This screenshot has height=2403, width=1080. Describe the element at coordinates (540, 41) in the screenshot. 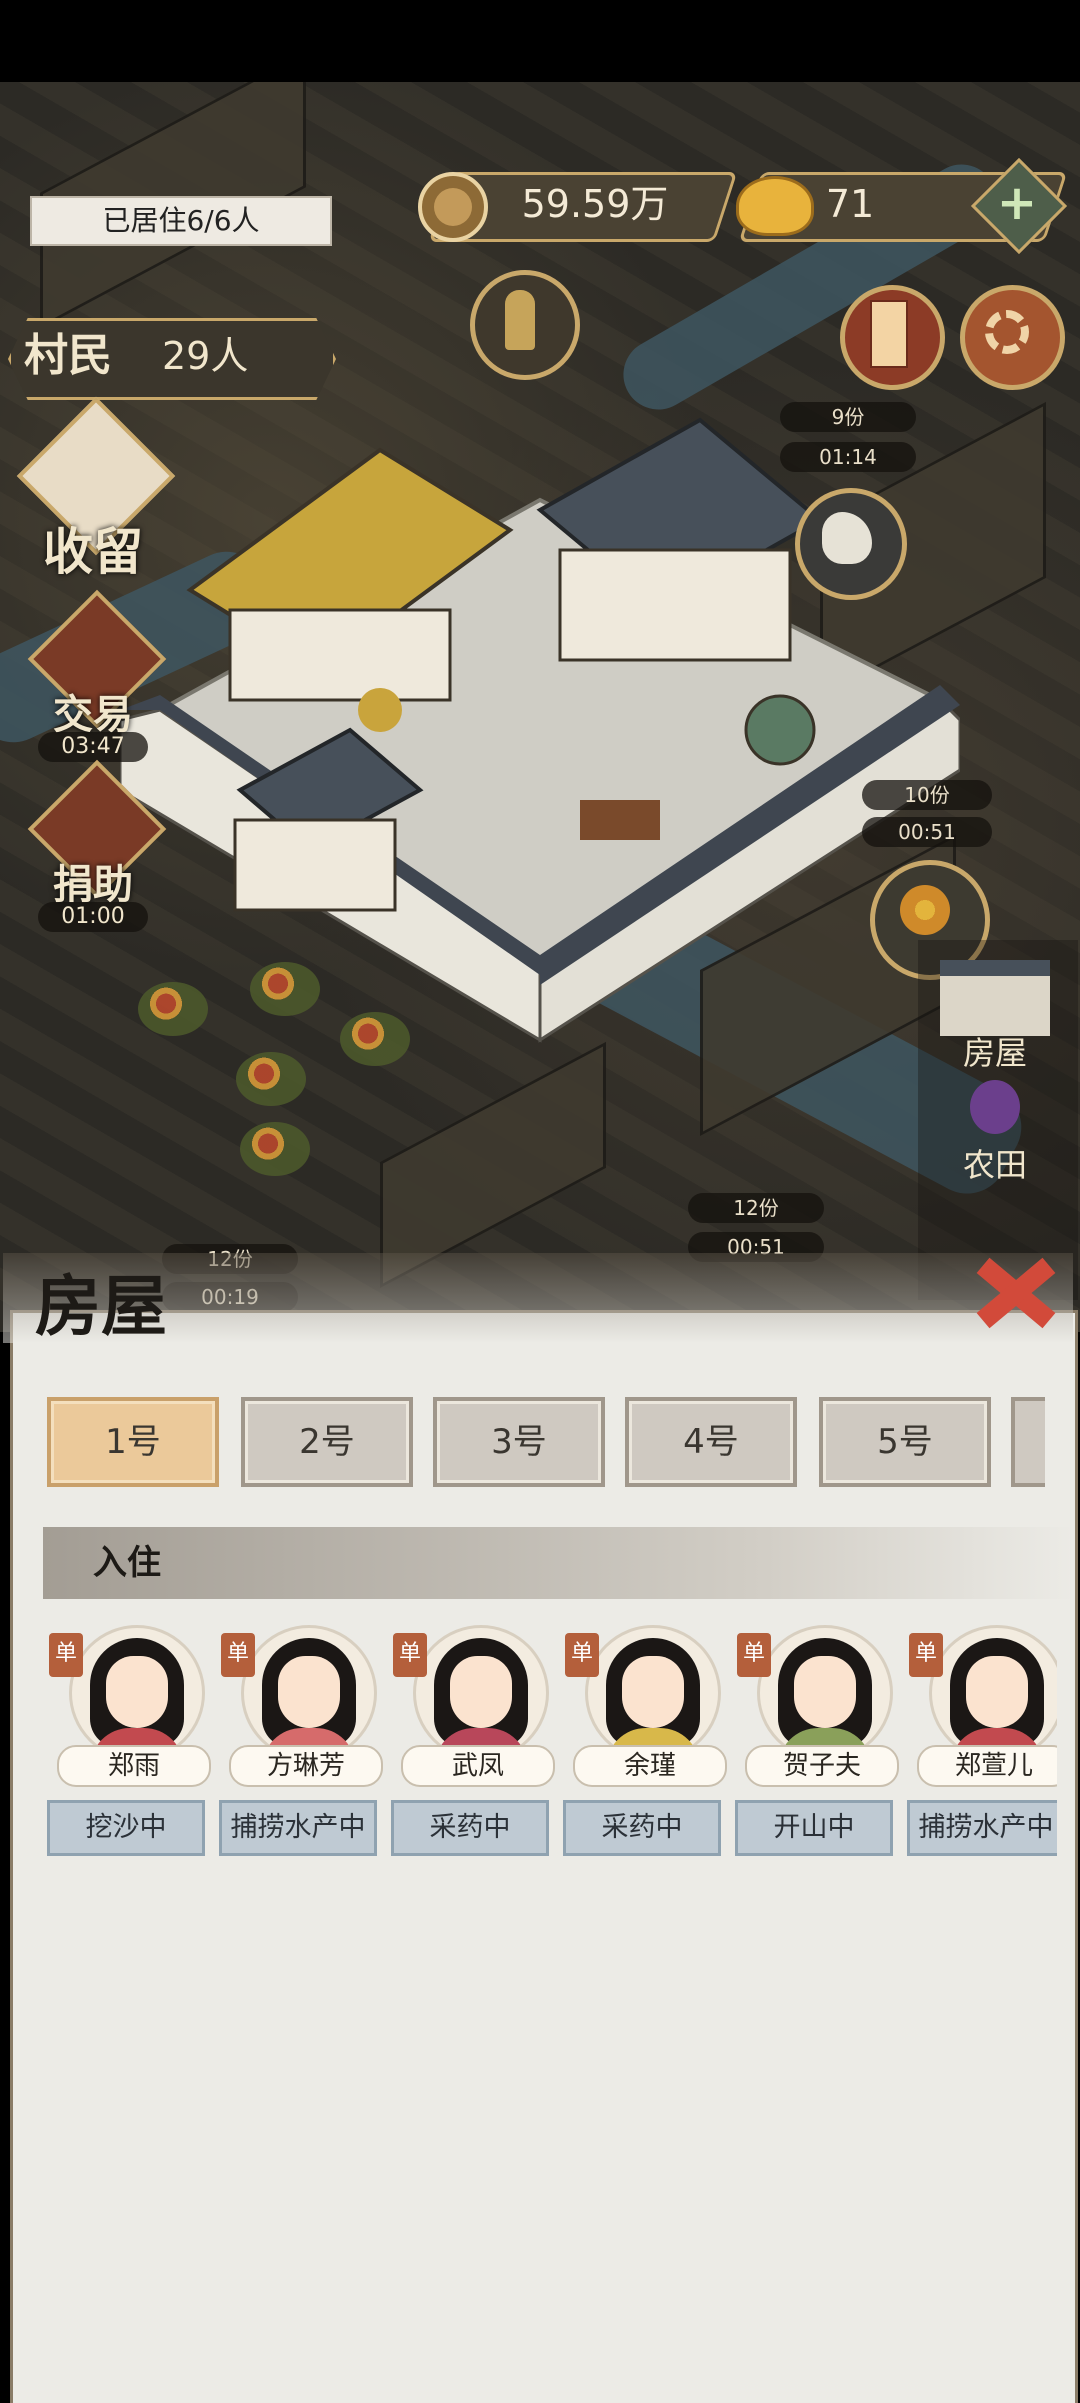

I see `status-bar` at that location.